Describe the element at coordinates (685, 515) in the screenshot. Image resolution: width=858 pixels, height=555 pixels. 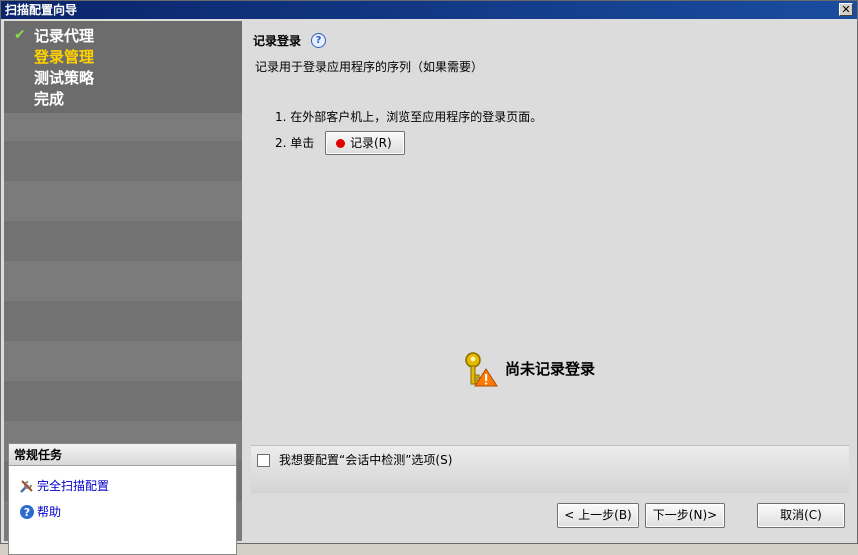
I see `next-button: 下一步(N)>` at that location.